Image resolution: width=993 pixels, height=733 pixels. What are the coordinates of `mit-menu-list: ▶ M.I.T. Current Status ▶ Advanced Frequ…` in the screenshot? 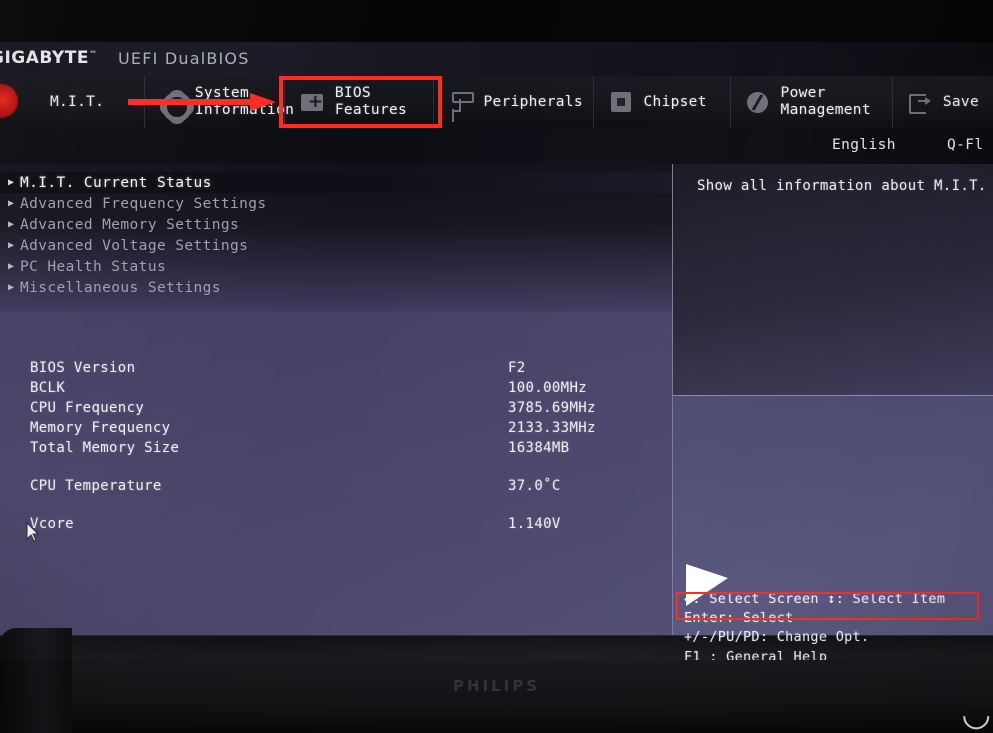 It's located at (336, 235).